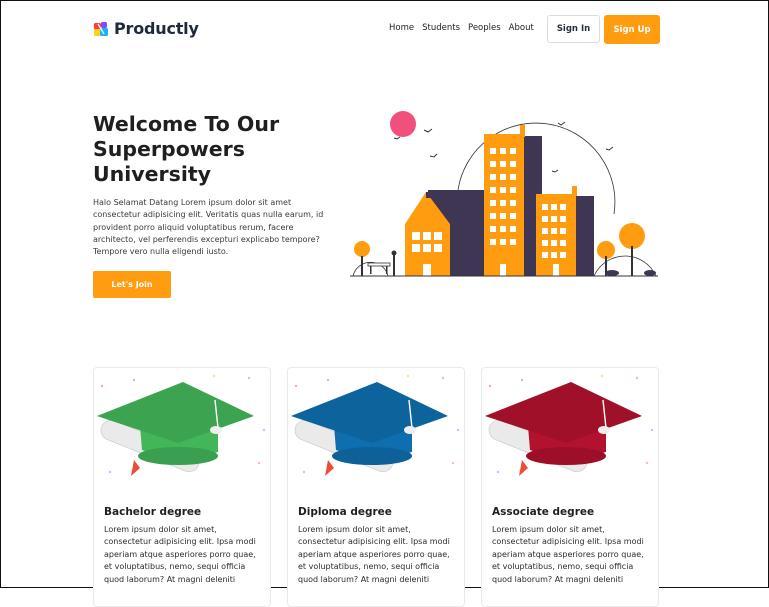 The image size is (769, 607). I want to click on hero-title: Welcome To Our Superpowers University, so click(186, 149).